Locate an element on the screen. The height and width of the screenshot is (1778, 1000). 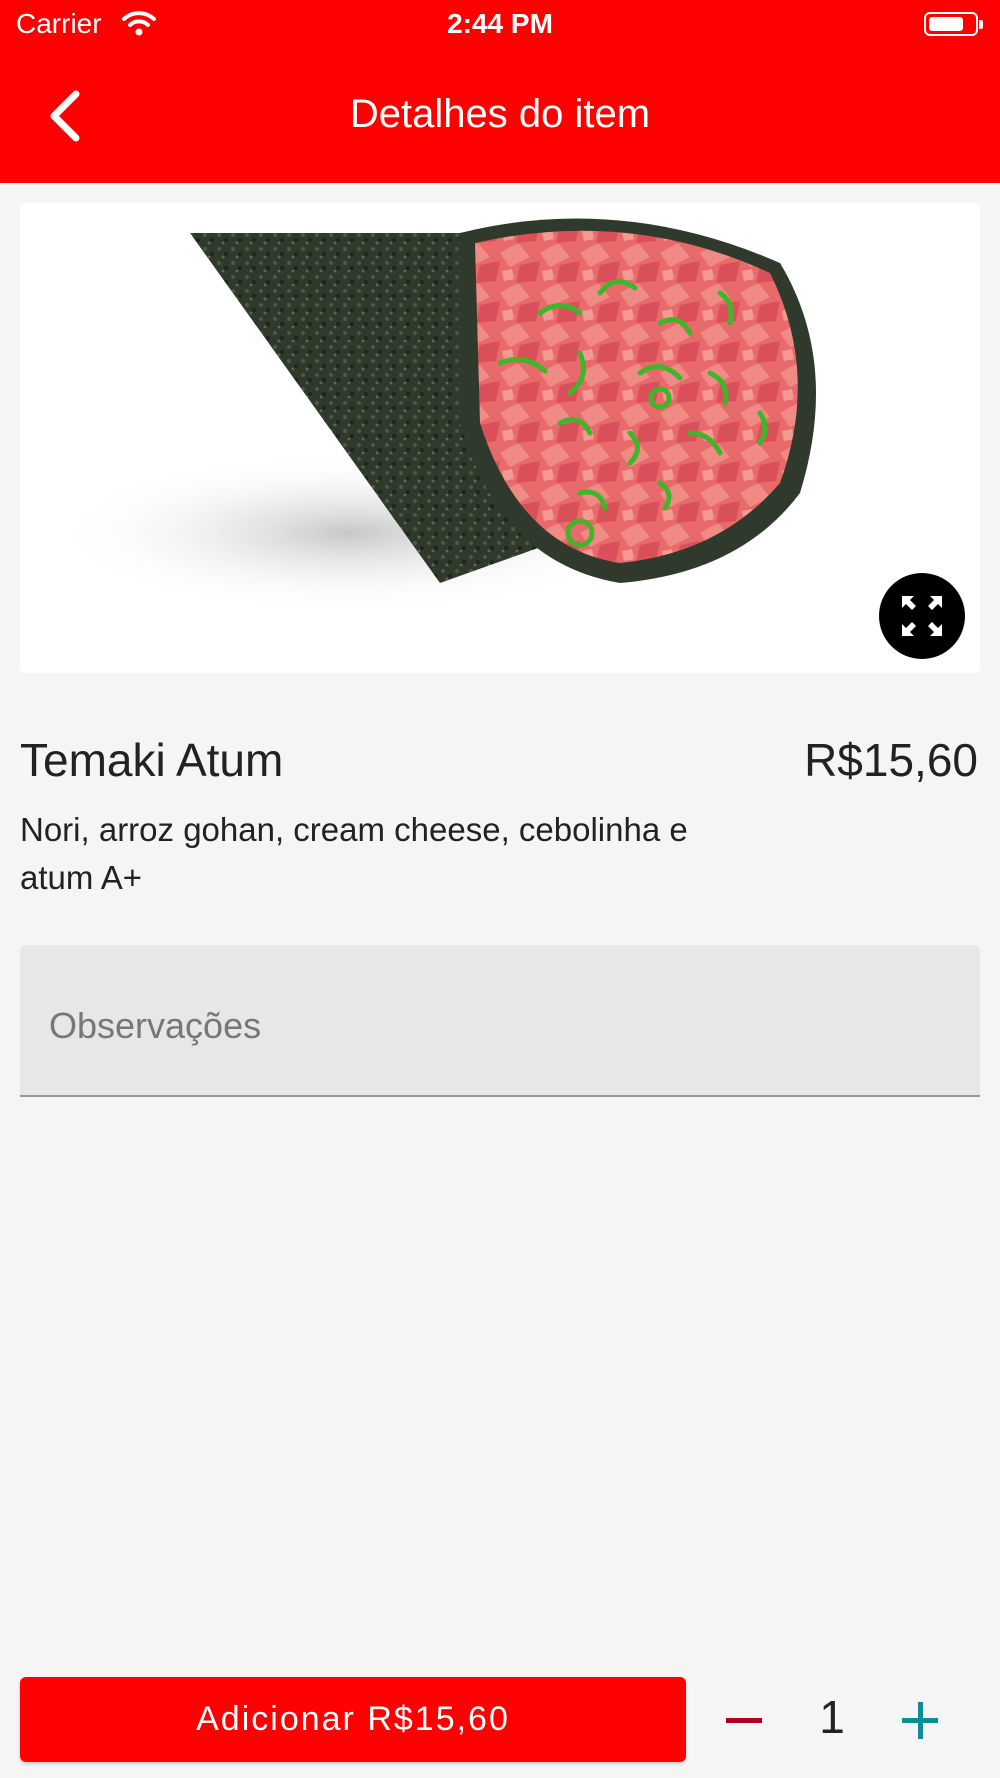
decrease-quantity-button is located at coordinates (745, 1720).